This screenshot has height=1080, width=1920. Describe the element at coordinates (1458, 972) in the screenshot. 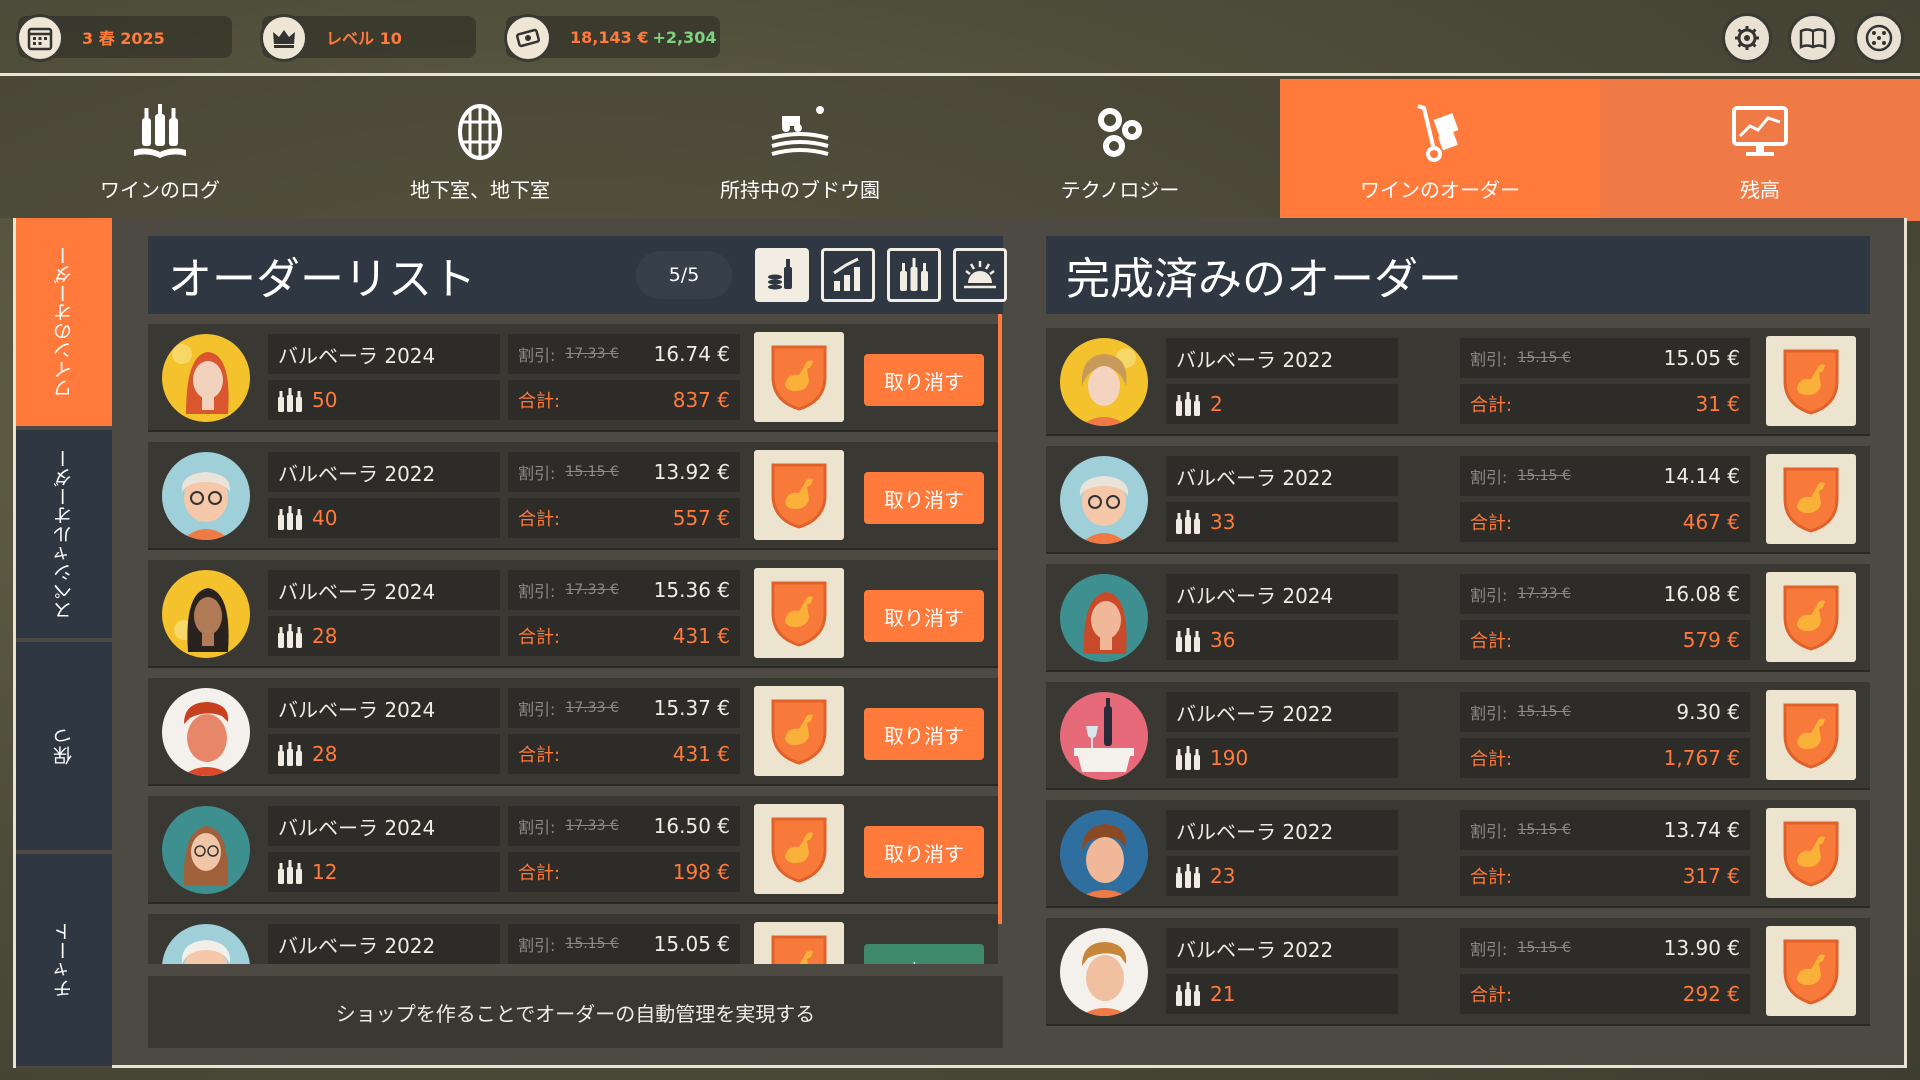

I see `completed-order-row: バルベーラ 2022 21 割引: 15.15 € 13.90 € 合計: 292 €` at that location.